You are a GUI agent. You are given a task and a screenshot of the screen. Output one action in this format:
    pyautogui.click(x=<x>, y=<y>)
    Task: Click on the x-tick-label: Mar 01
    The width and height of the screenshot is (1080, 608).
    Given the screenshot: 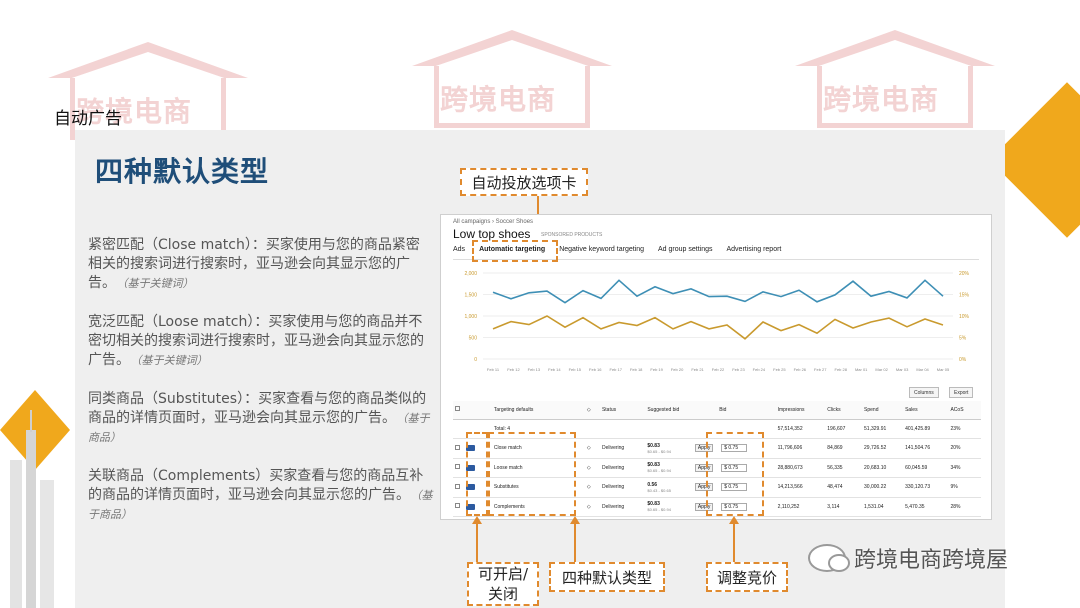 What is the action you would take?
    pyautogui.click(x=861, y=369)
    